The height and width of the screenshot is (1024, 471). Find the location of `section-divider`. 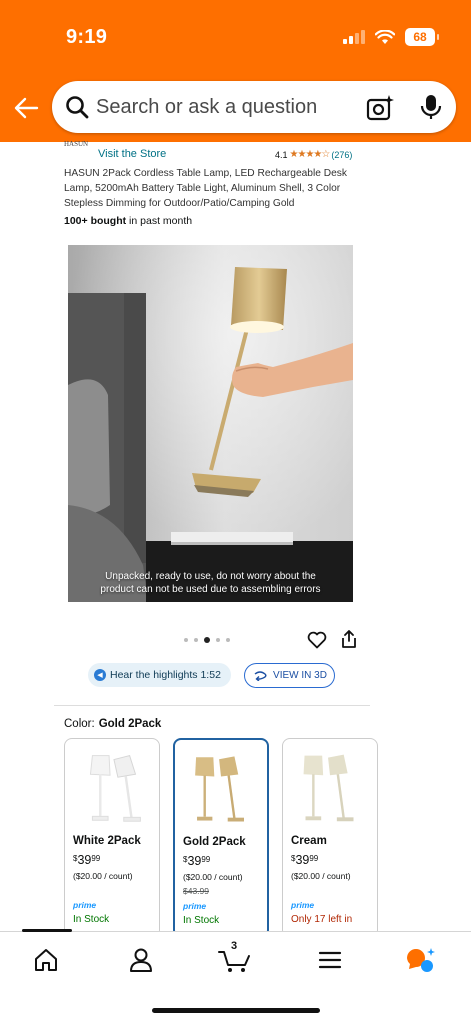

section-divider is located at coordinates (212, 705).